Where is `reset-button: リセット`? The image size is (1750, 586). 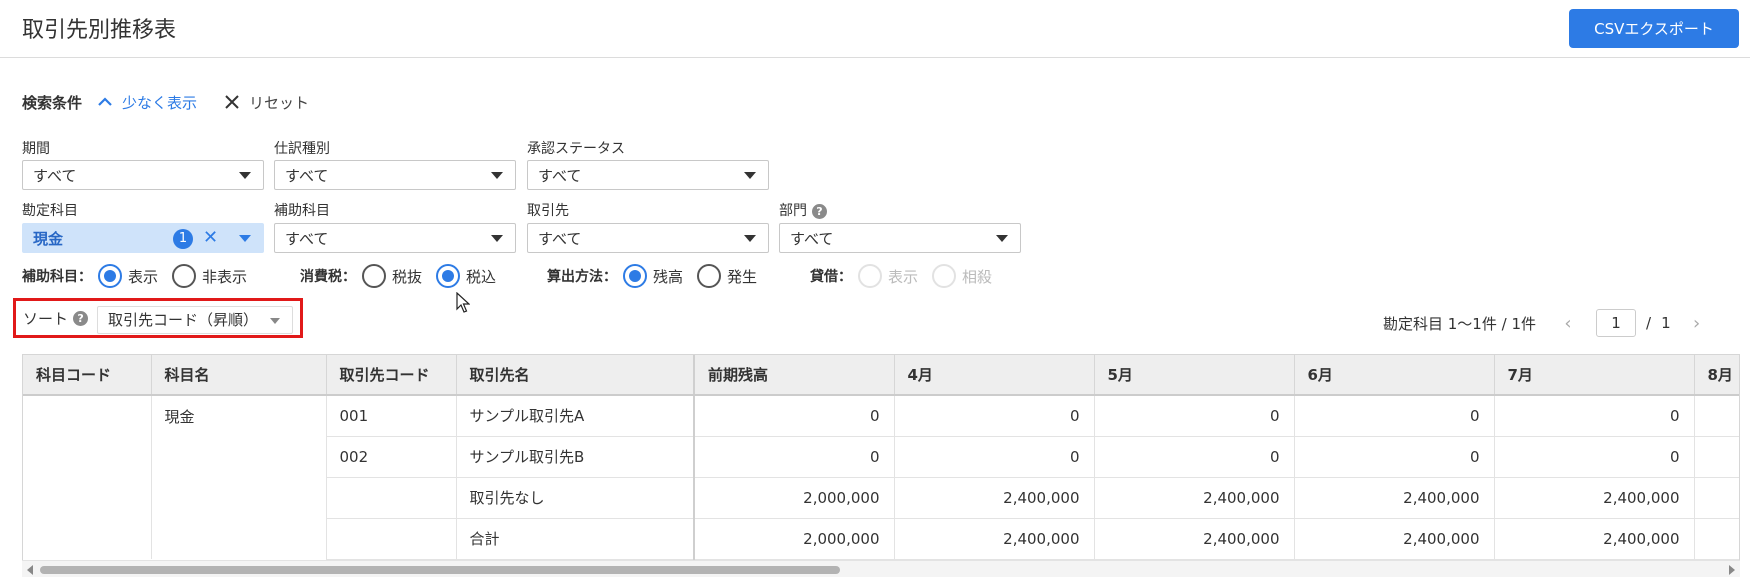 reset-button: リセット is located at coordinates (267, 102).